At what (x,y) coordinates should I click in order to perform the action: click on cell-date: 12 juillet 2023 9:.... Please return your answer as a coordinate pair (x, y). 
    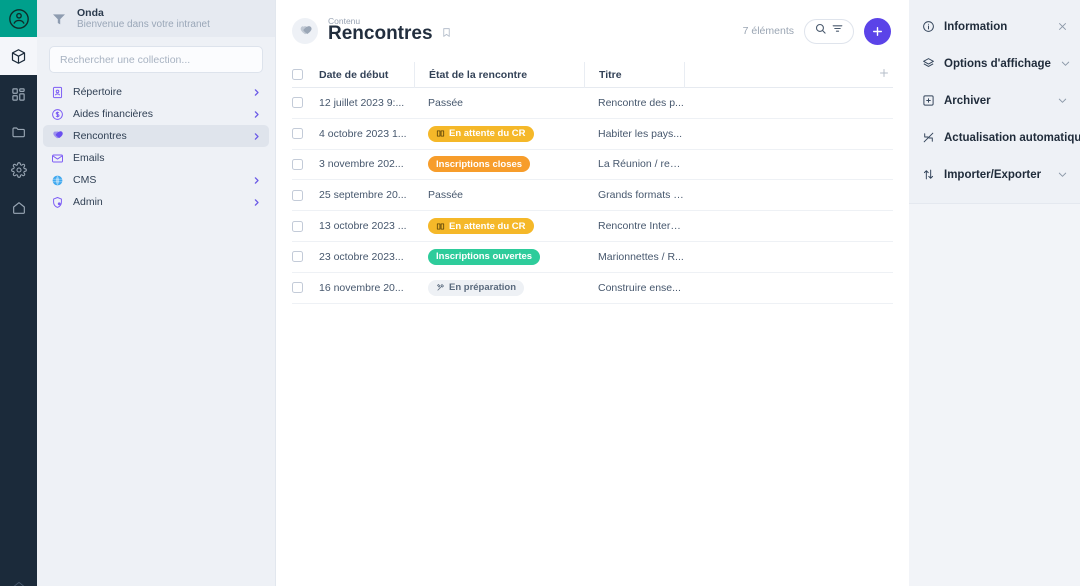
    Looking at the image, I should click on (362, 102).